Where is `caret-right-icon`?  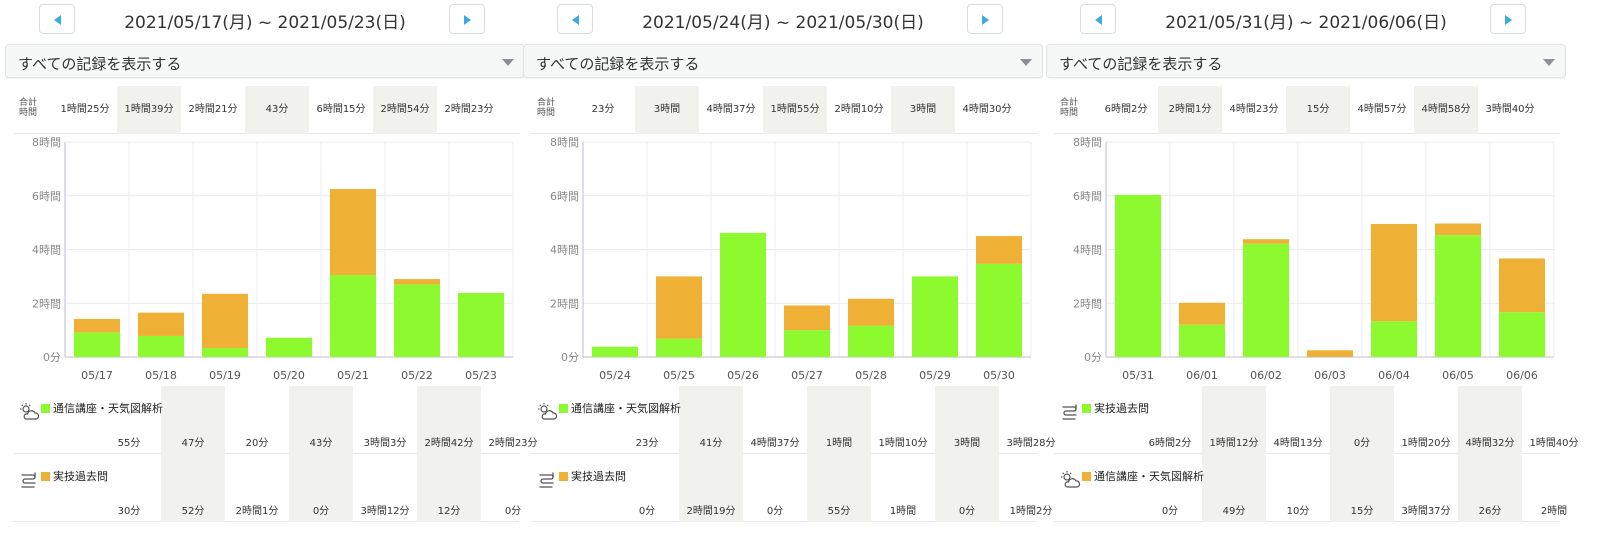 caret-right-icon is located at coordinates (467, 20).